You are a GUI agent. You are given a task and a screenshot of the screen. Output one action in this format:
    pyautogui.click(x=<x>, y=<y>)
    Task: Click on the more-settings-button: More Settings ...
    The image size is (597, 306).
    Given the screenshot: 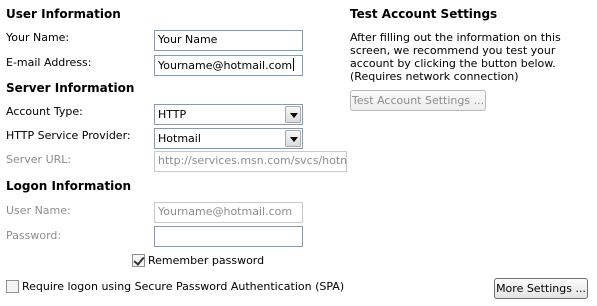 What is the action you would take?
    pyautogui.click(x=541, y=288)
    